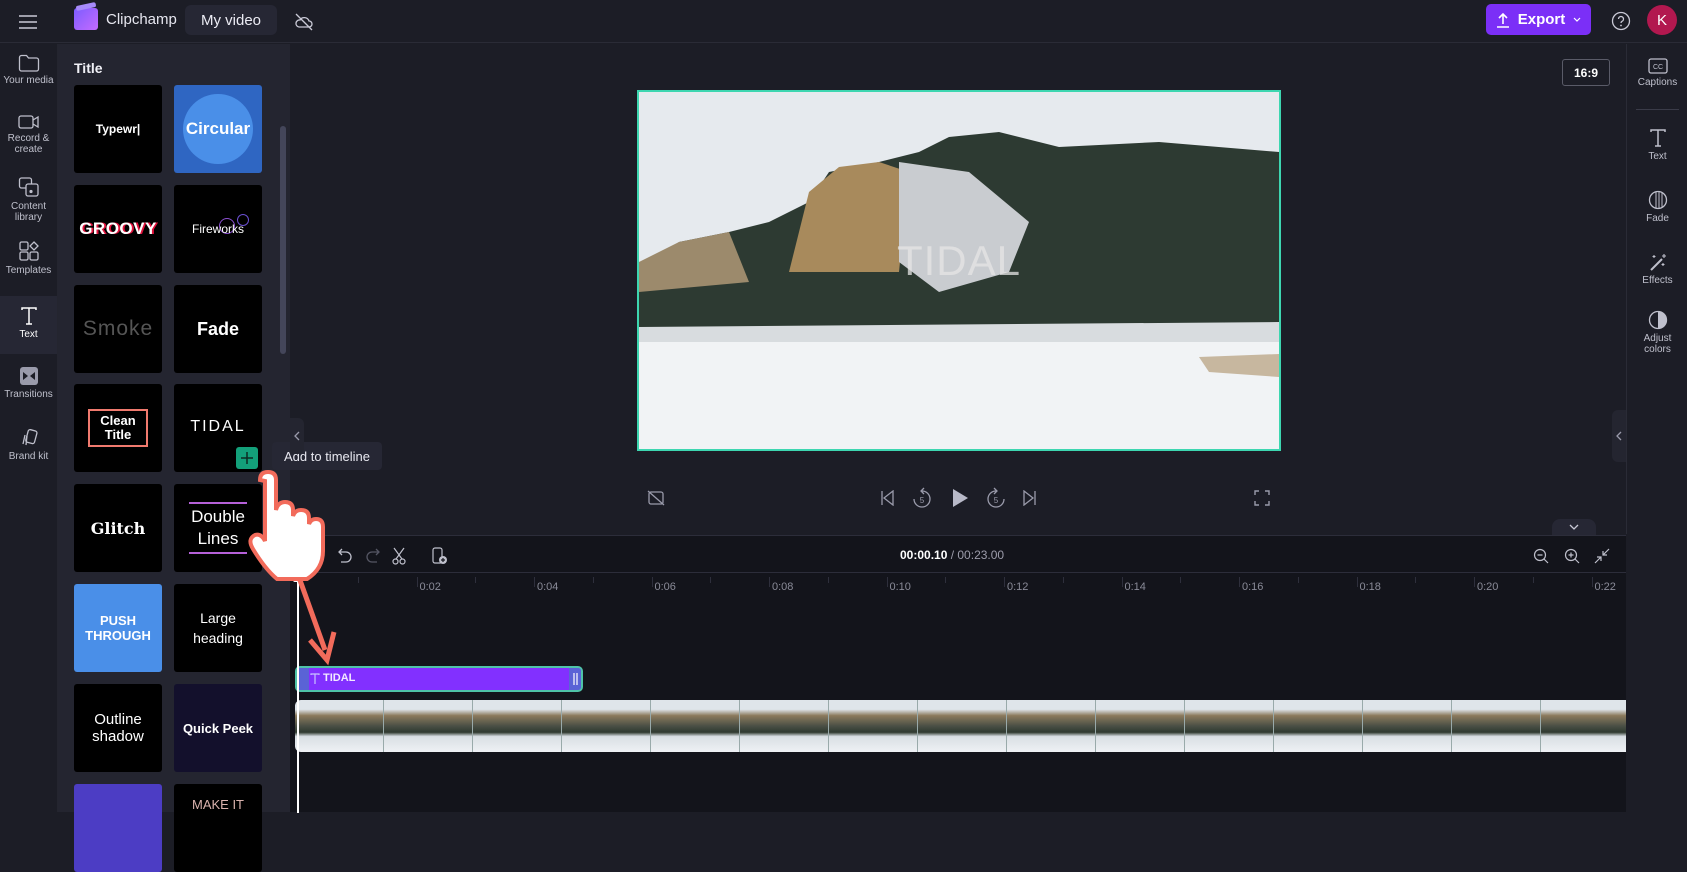 The image size is (1687, 872). I want to click on tile-label: Quick Peek, so click(218, 728).